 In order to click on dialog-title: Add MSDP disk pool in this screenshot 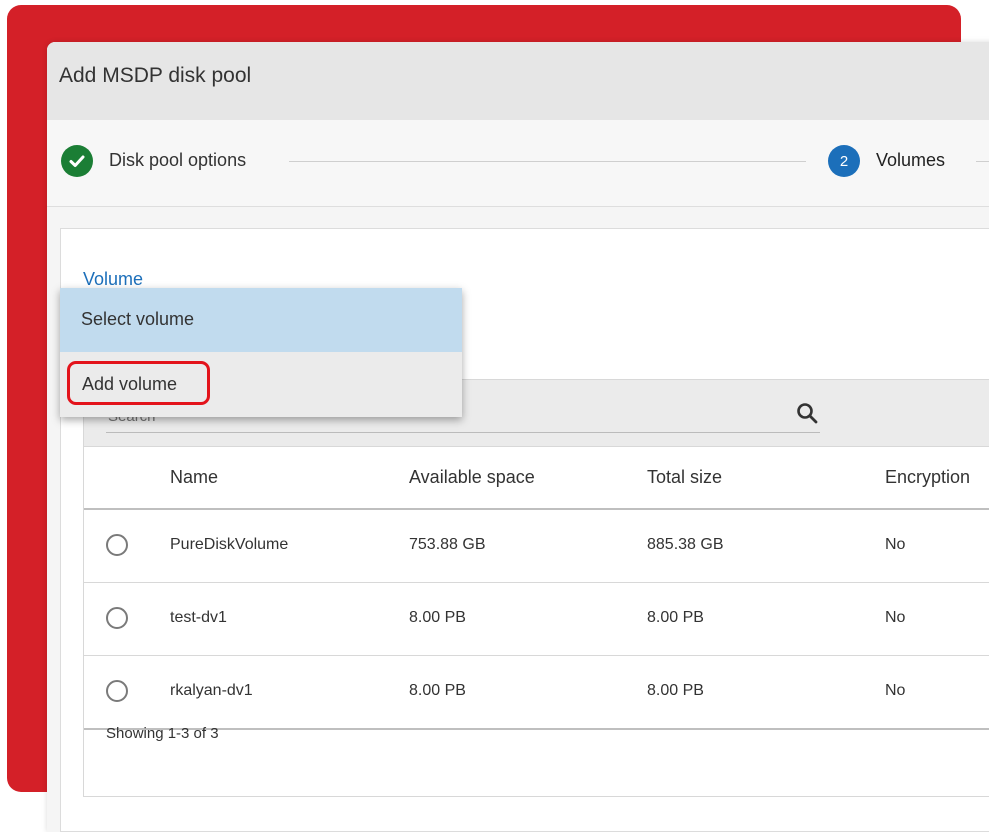, I will do `click(155, 75)`.